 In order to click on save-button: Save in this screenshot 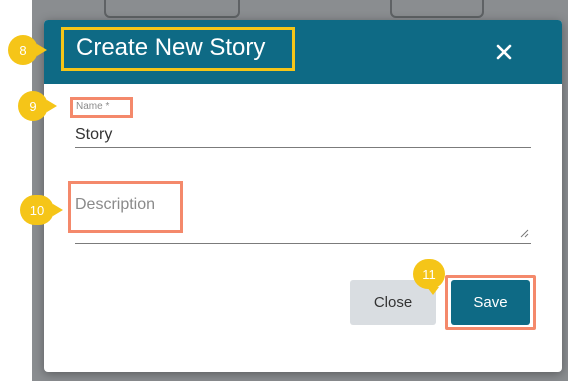, I will do `click(490, 302)`.